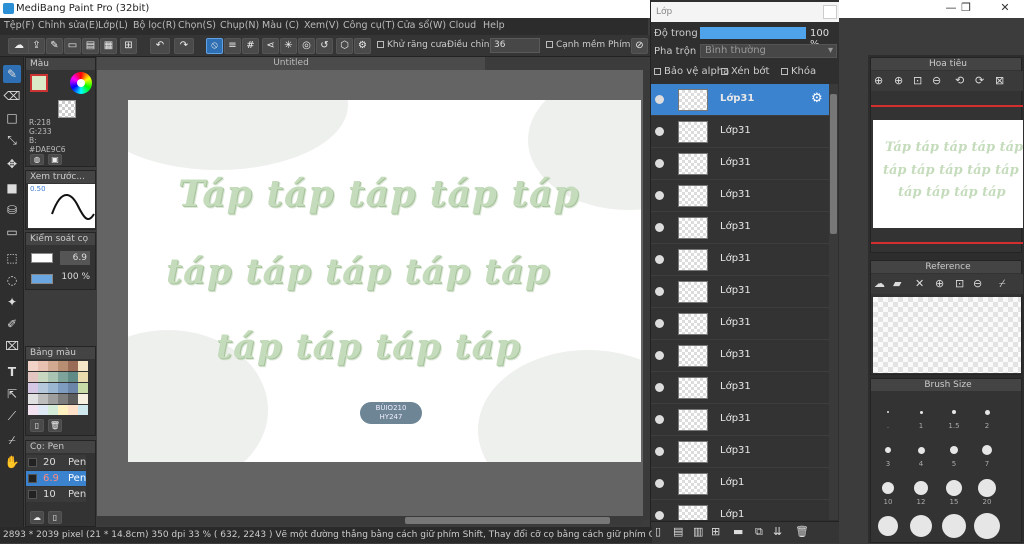  Describe the element at coordinates (12, 118) in the screenshot. I see `rectangle-tool-icon: □` at that location.